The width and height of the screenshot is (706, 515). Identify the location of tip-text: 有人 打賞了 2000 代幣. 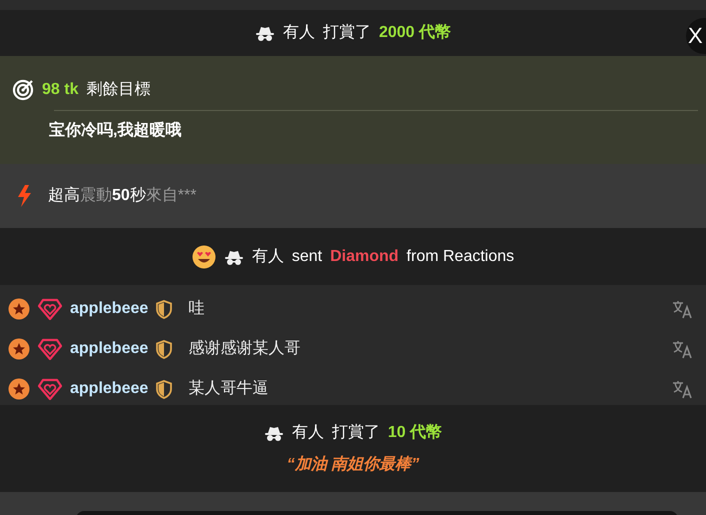
(367, 32).